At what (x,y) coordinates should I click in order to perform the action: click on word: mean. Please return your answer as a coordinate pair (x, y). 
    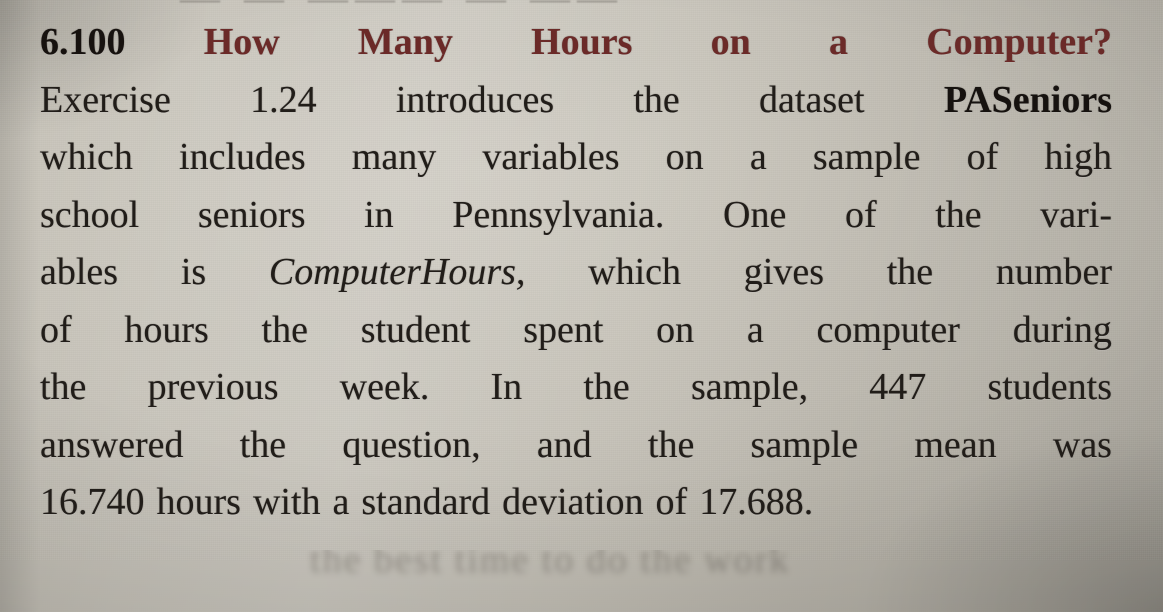
    Looking at the image, I should click on (955, 444).